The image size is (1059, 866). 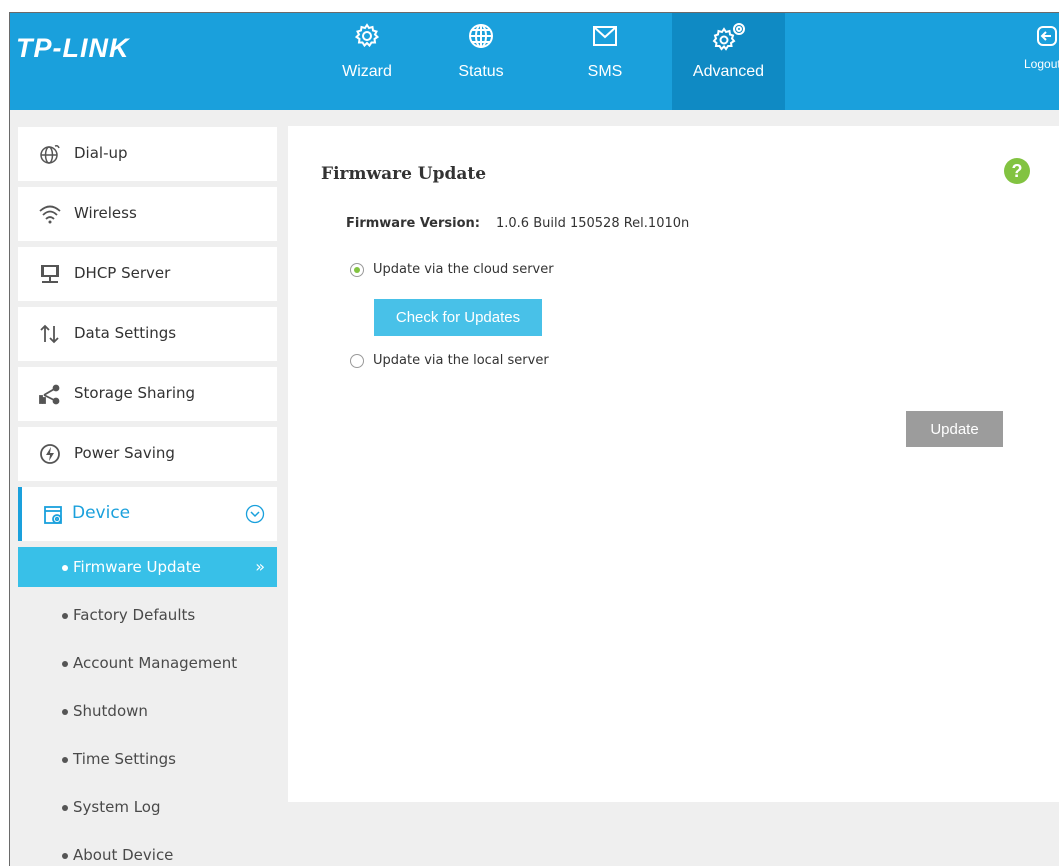 I want to click on sidebar-item-storage-sharing: Storage Sharing, so click(x=147, y=394).